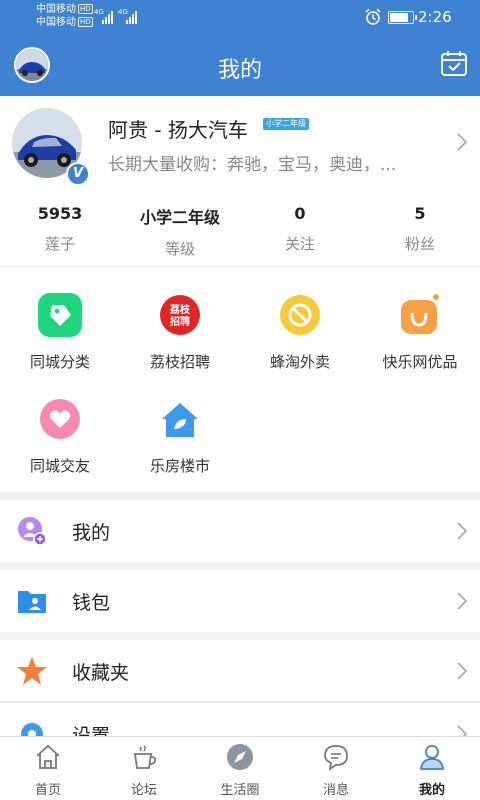 The image size is (480, 800). What do you see at coordinates (59, 244) in the screenshot?
I see `stat-label: 莲子` at bounding box center [59, 244].